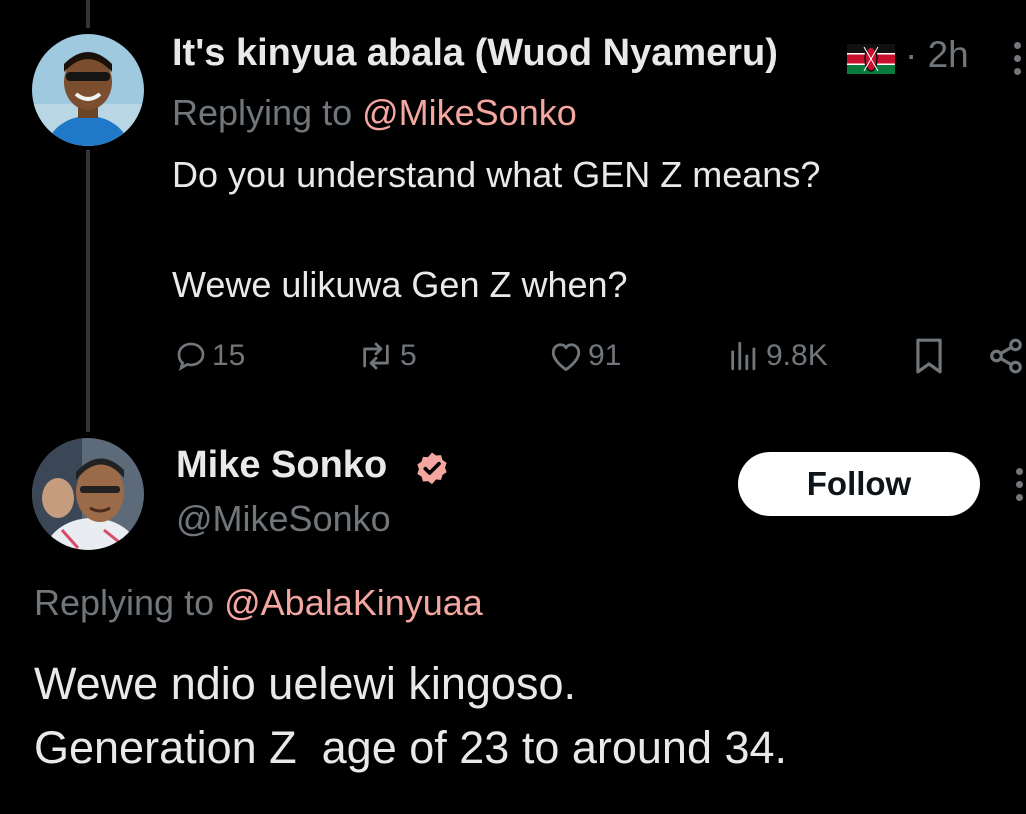  Describe the element at coordinates (88, 14) in the screenshot. I see `thread-line-top` at that location.